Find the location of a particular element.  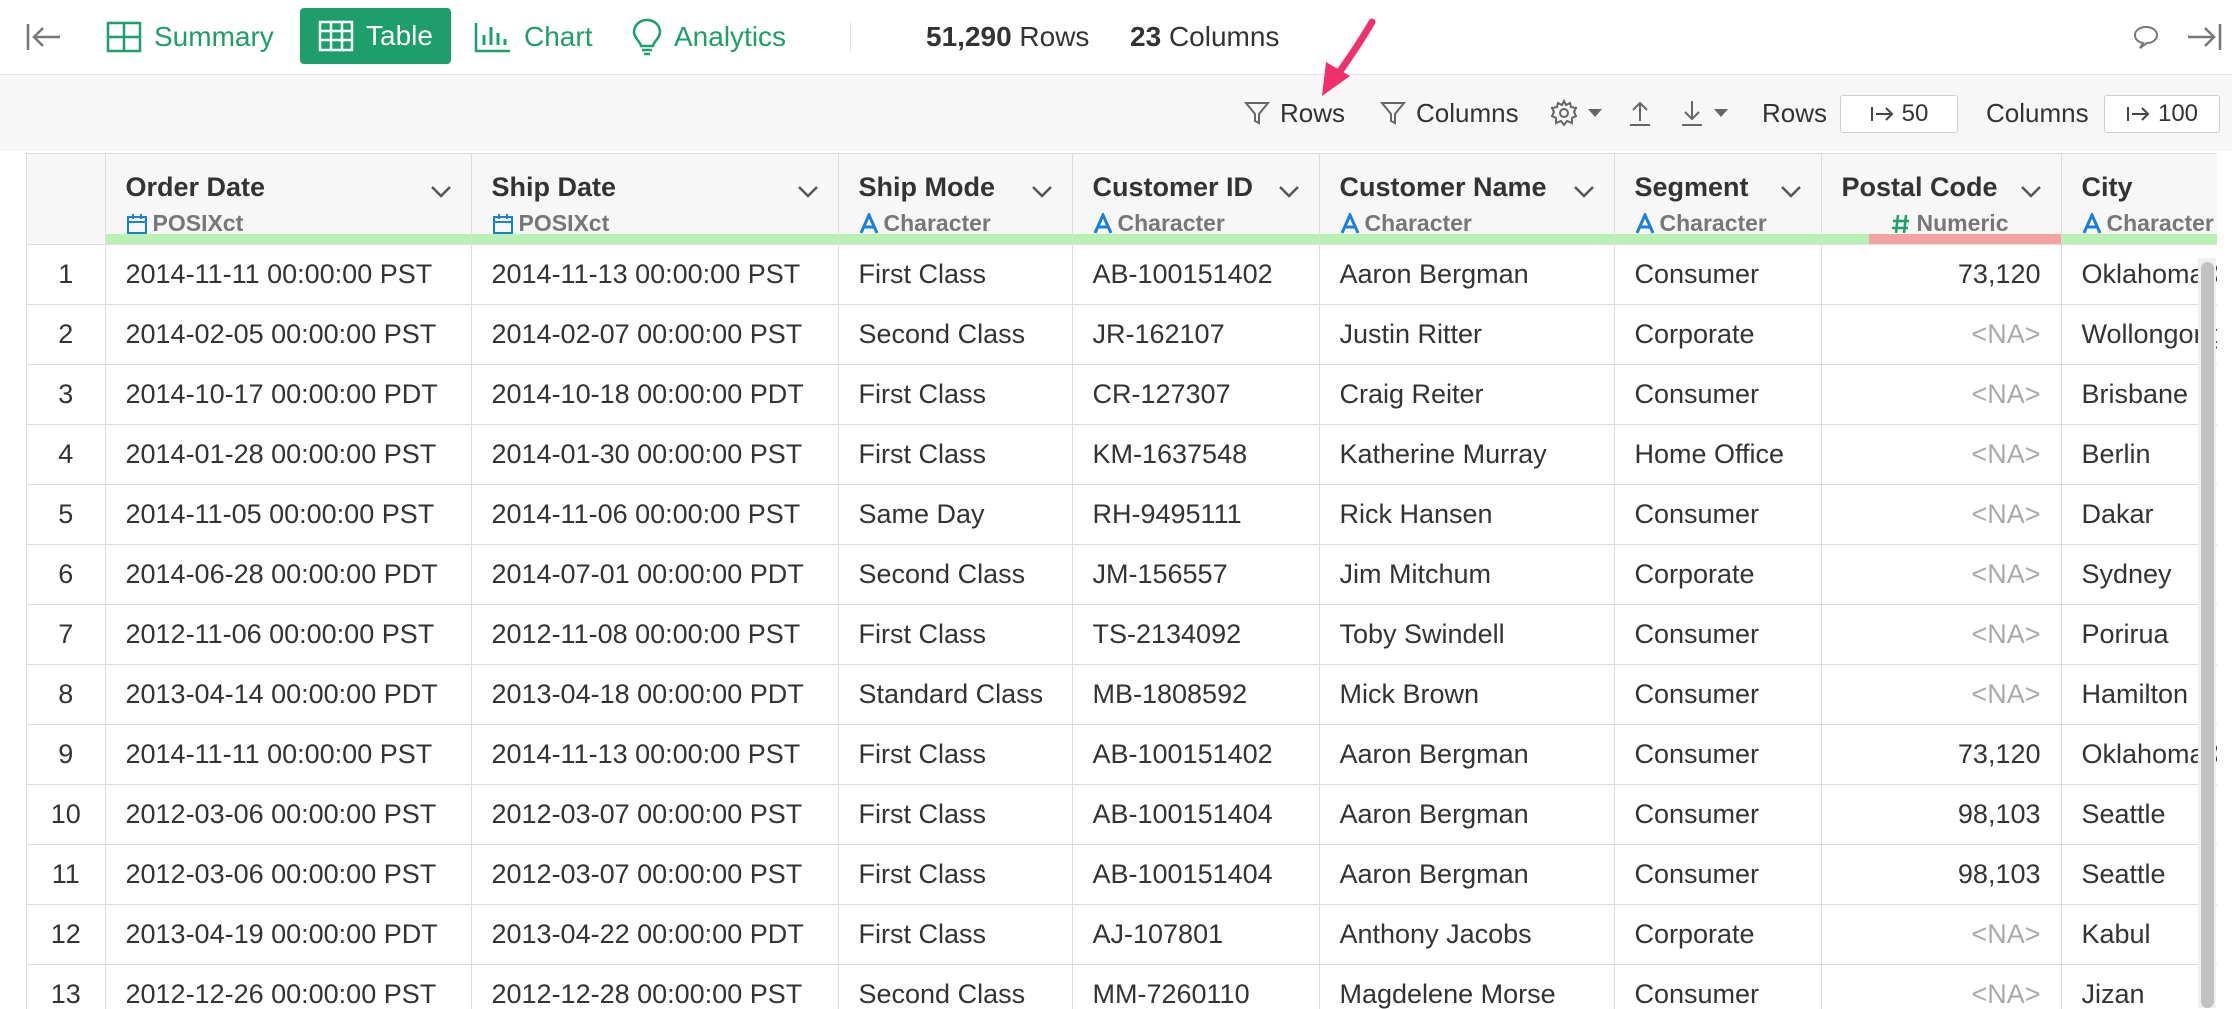

filter-columns-button: Columns is located at coordinates (1449, 113).